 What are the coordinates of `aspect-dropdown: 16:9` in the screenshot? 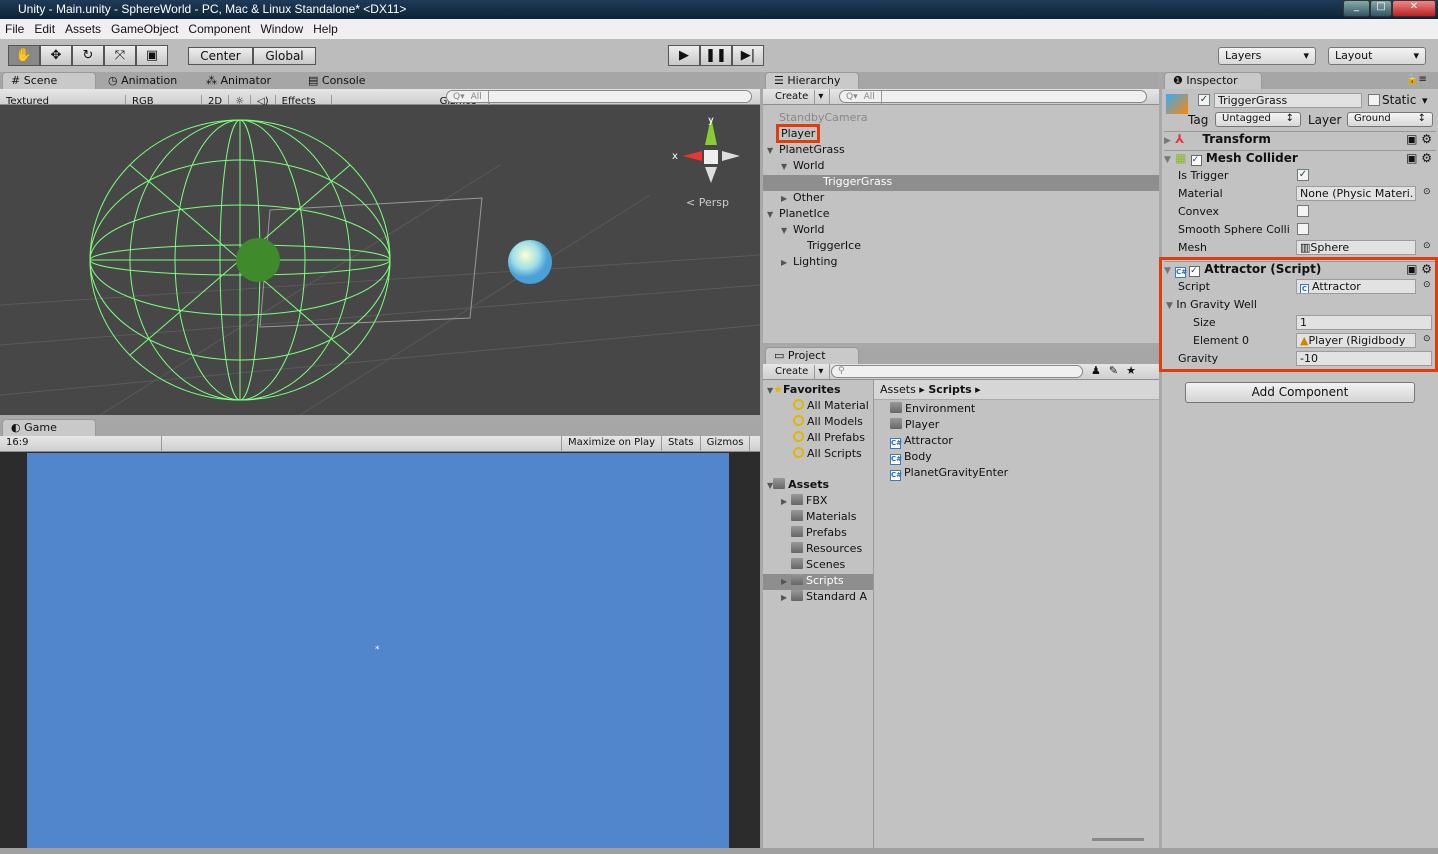 It's located at (81, 443).